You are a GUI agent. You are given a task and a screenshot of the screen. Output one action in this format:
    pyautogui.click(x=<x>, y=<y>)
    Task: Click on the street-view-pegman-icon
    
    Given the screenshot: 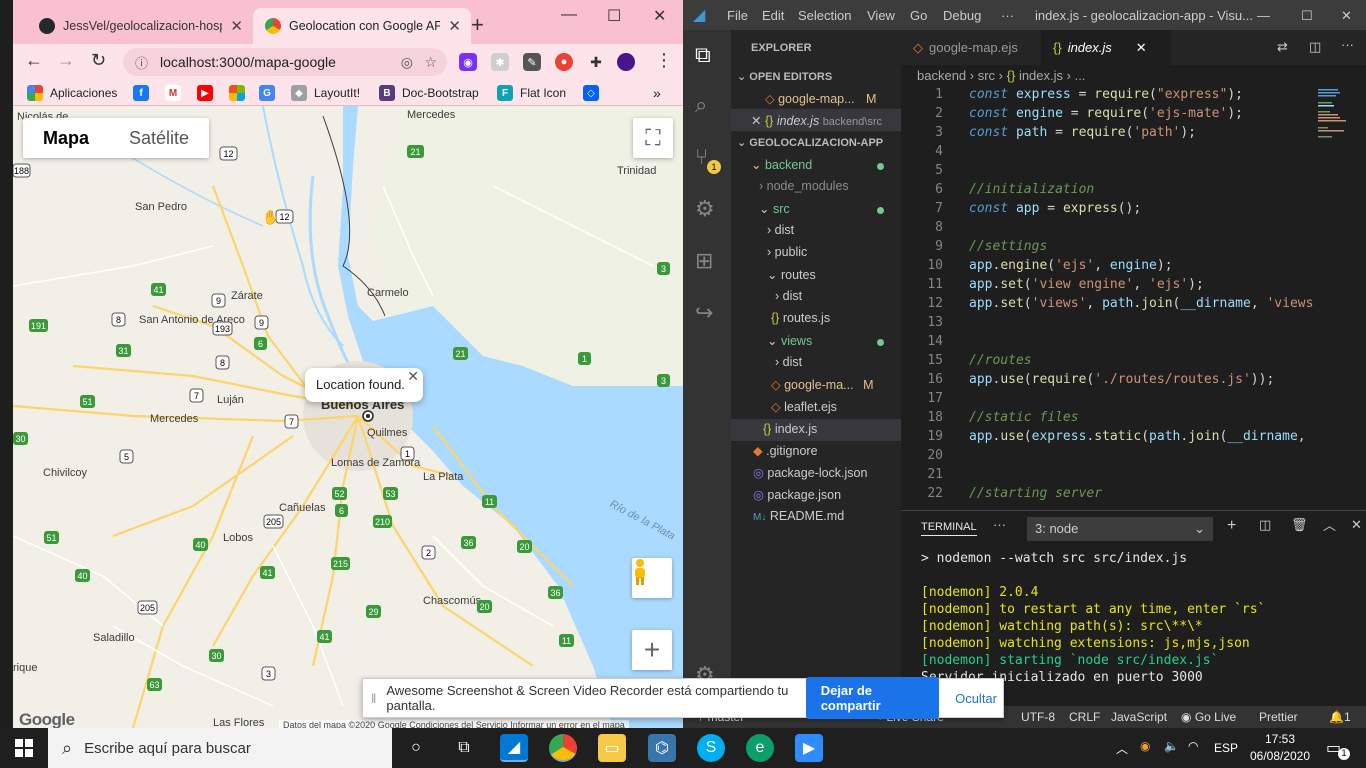 What is the action you would take?
    pyautogui.click(x=652, y=578)
    